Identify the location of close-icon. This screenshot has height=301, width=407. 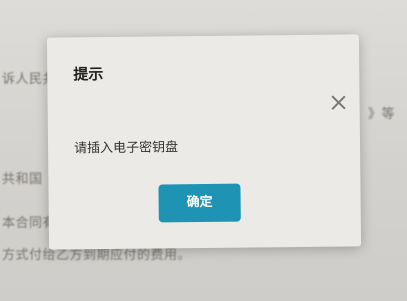
(339, 102).